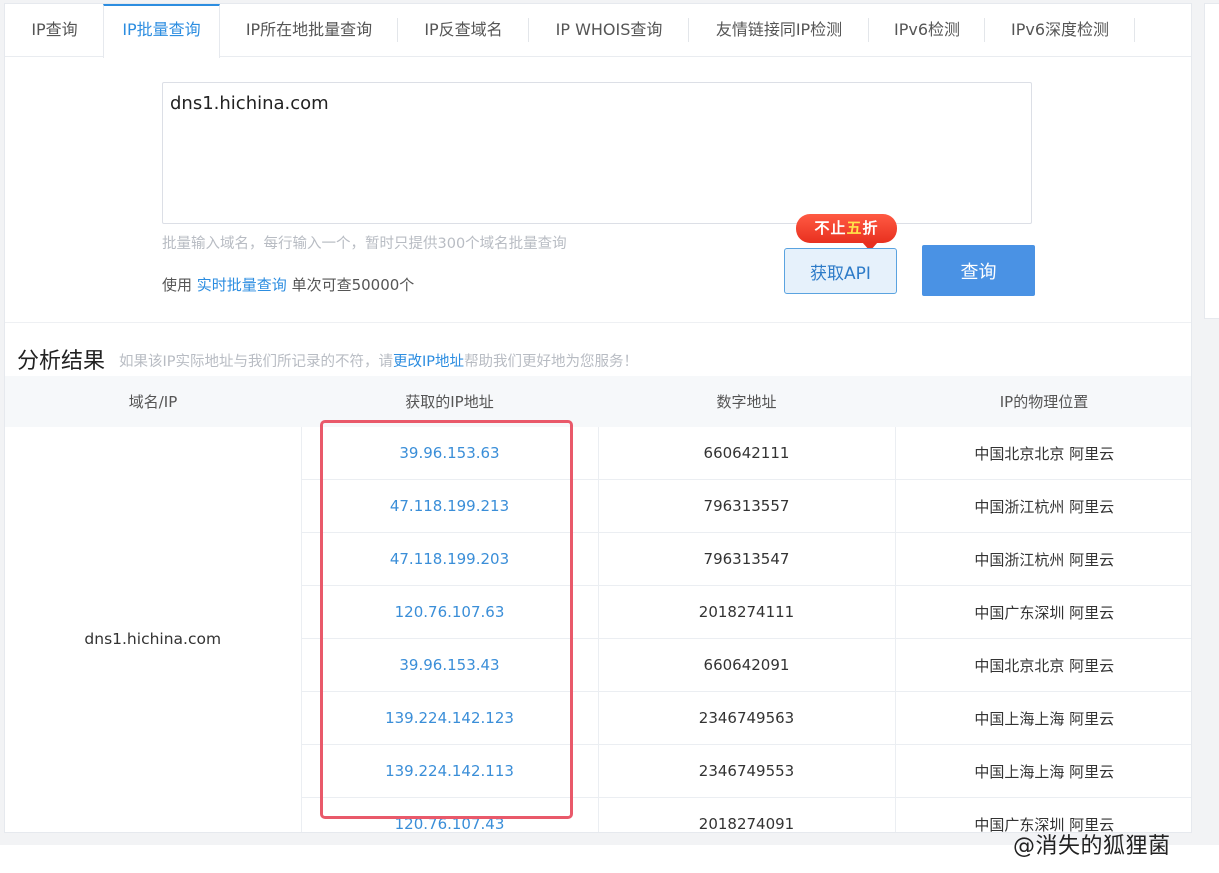  Describe the element at coordinates (597, 153) in the screenshot. I see `domain-batch-input: dns1.hichina.com` at that location.